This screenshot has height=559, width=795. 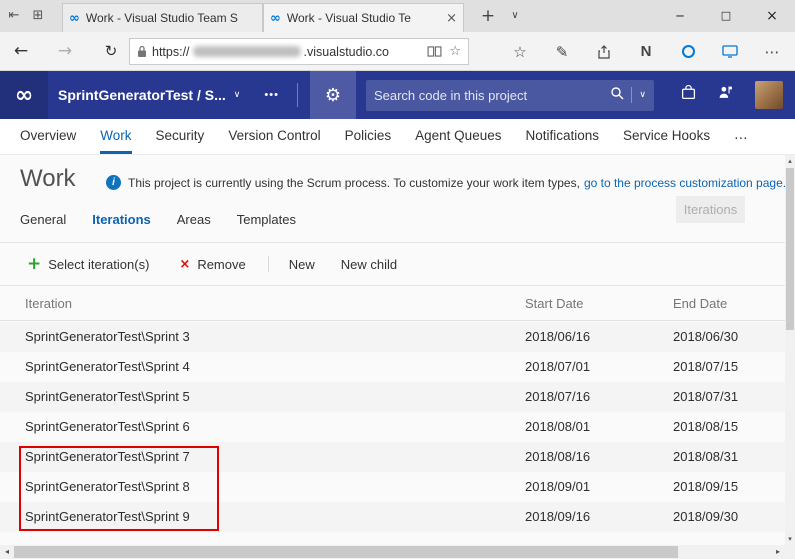 I want to click on tab-service-hooks: Service Hooks, so click(x=666, y=136).